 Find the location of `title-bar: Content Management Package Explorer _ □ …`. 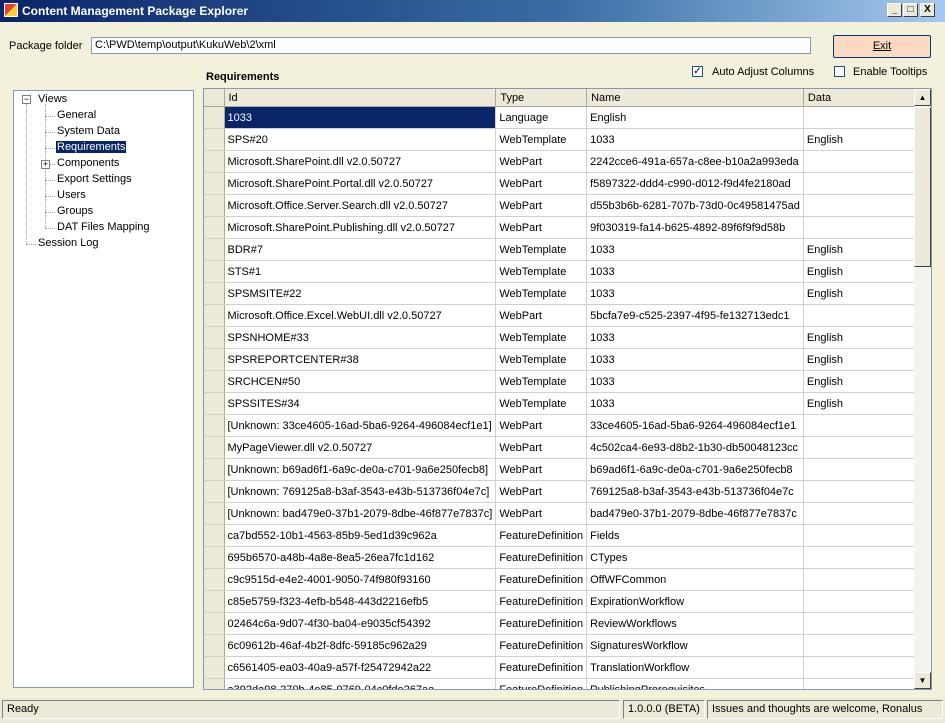

title-bar: Content Management Package Explorer _ □ … is located at coordinates (472, 11).